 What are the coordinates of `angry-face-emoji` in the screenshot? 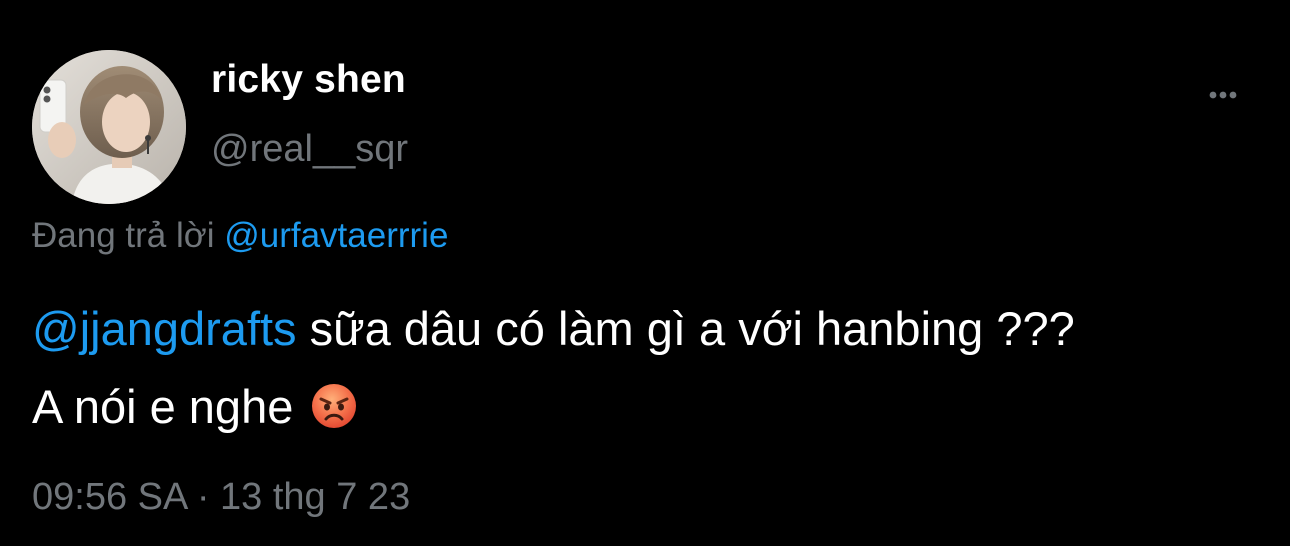 It's located at (334, 401).